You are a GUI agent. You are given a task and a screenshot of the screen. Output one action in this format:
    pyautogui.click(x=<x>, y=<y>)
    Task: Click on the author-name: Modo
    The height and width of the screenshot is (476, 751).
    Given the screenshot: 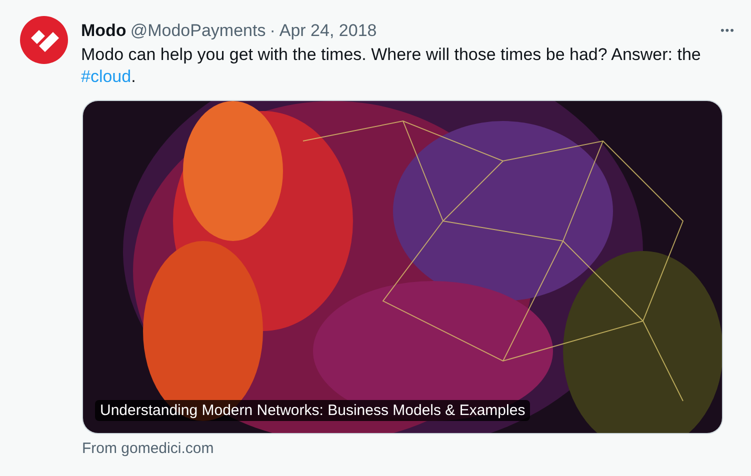 What is the action you would take?
    pyautogui.click(x=103, y=31)
    